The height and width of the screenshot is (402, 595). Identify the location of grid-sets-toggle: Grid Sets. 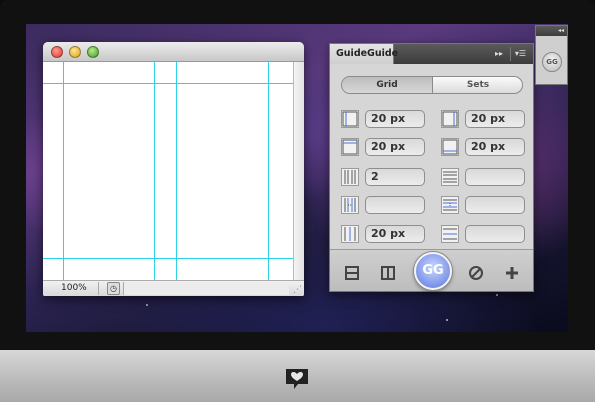
(432, 85).